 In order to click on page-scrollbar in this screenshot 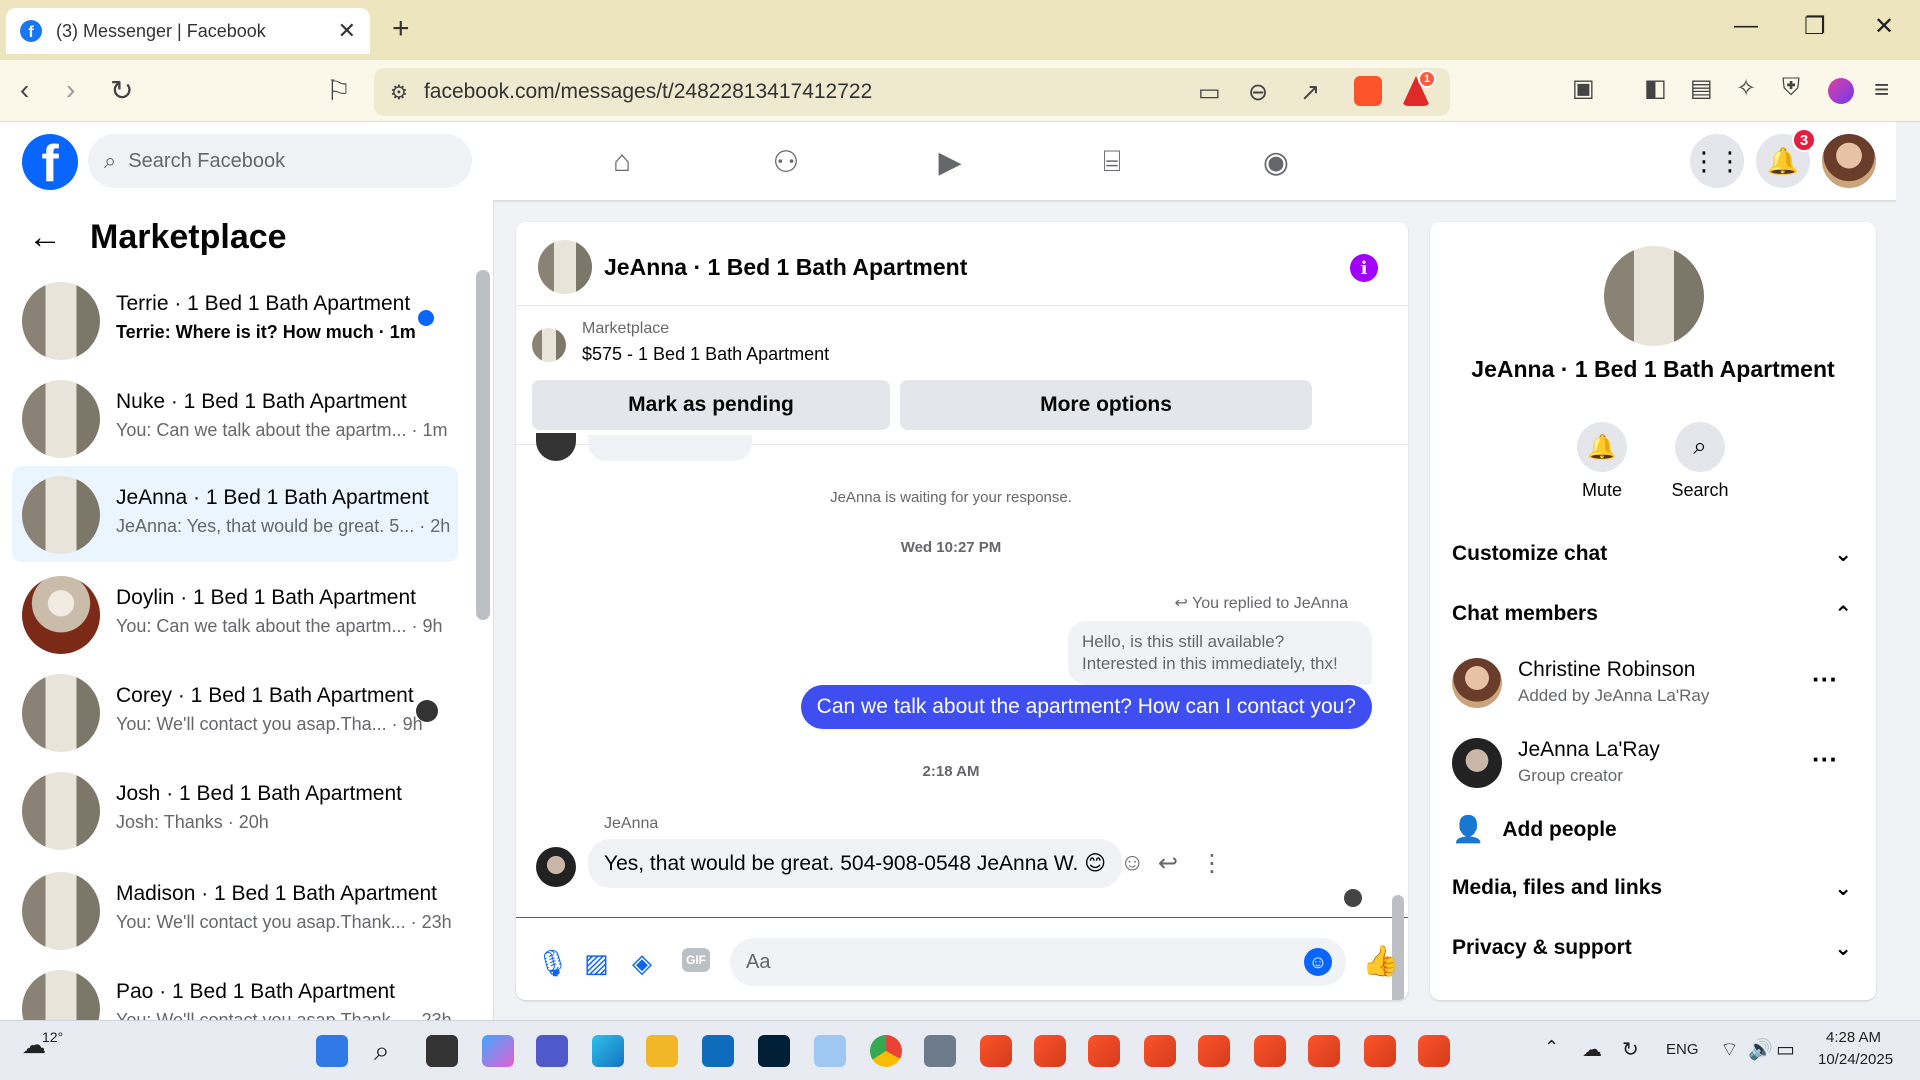, I will do `click(1908, 571)`.